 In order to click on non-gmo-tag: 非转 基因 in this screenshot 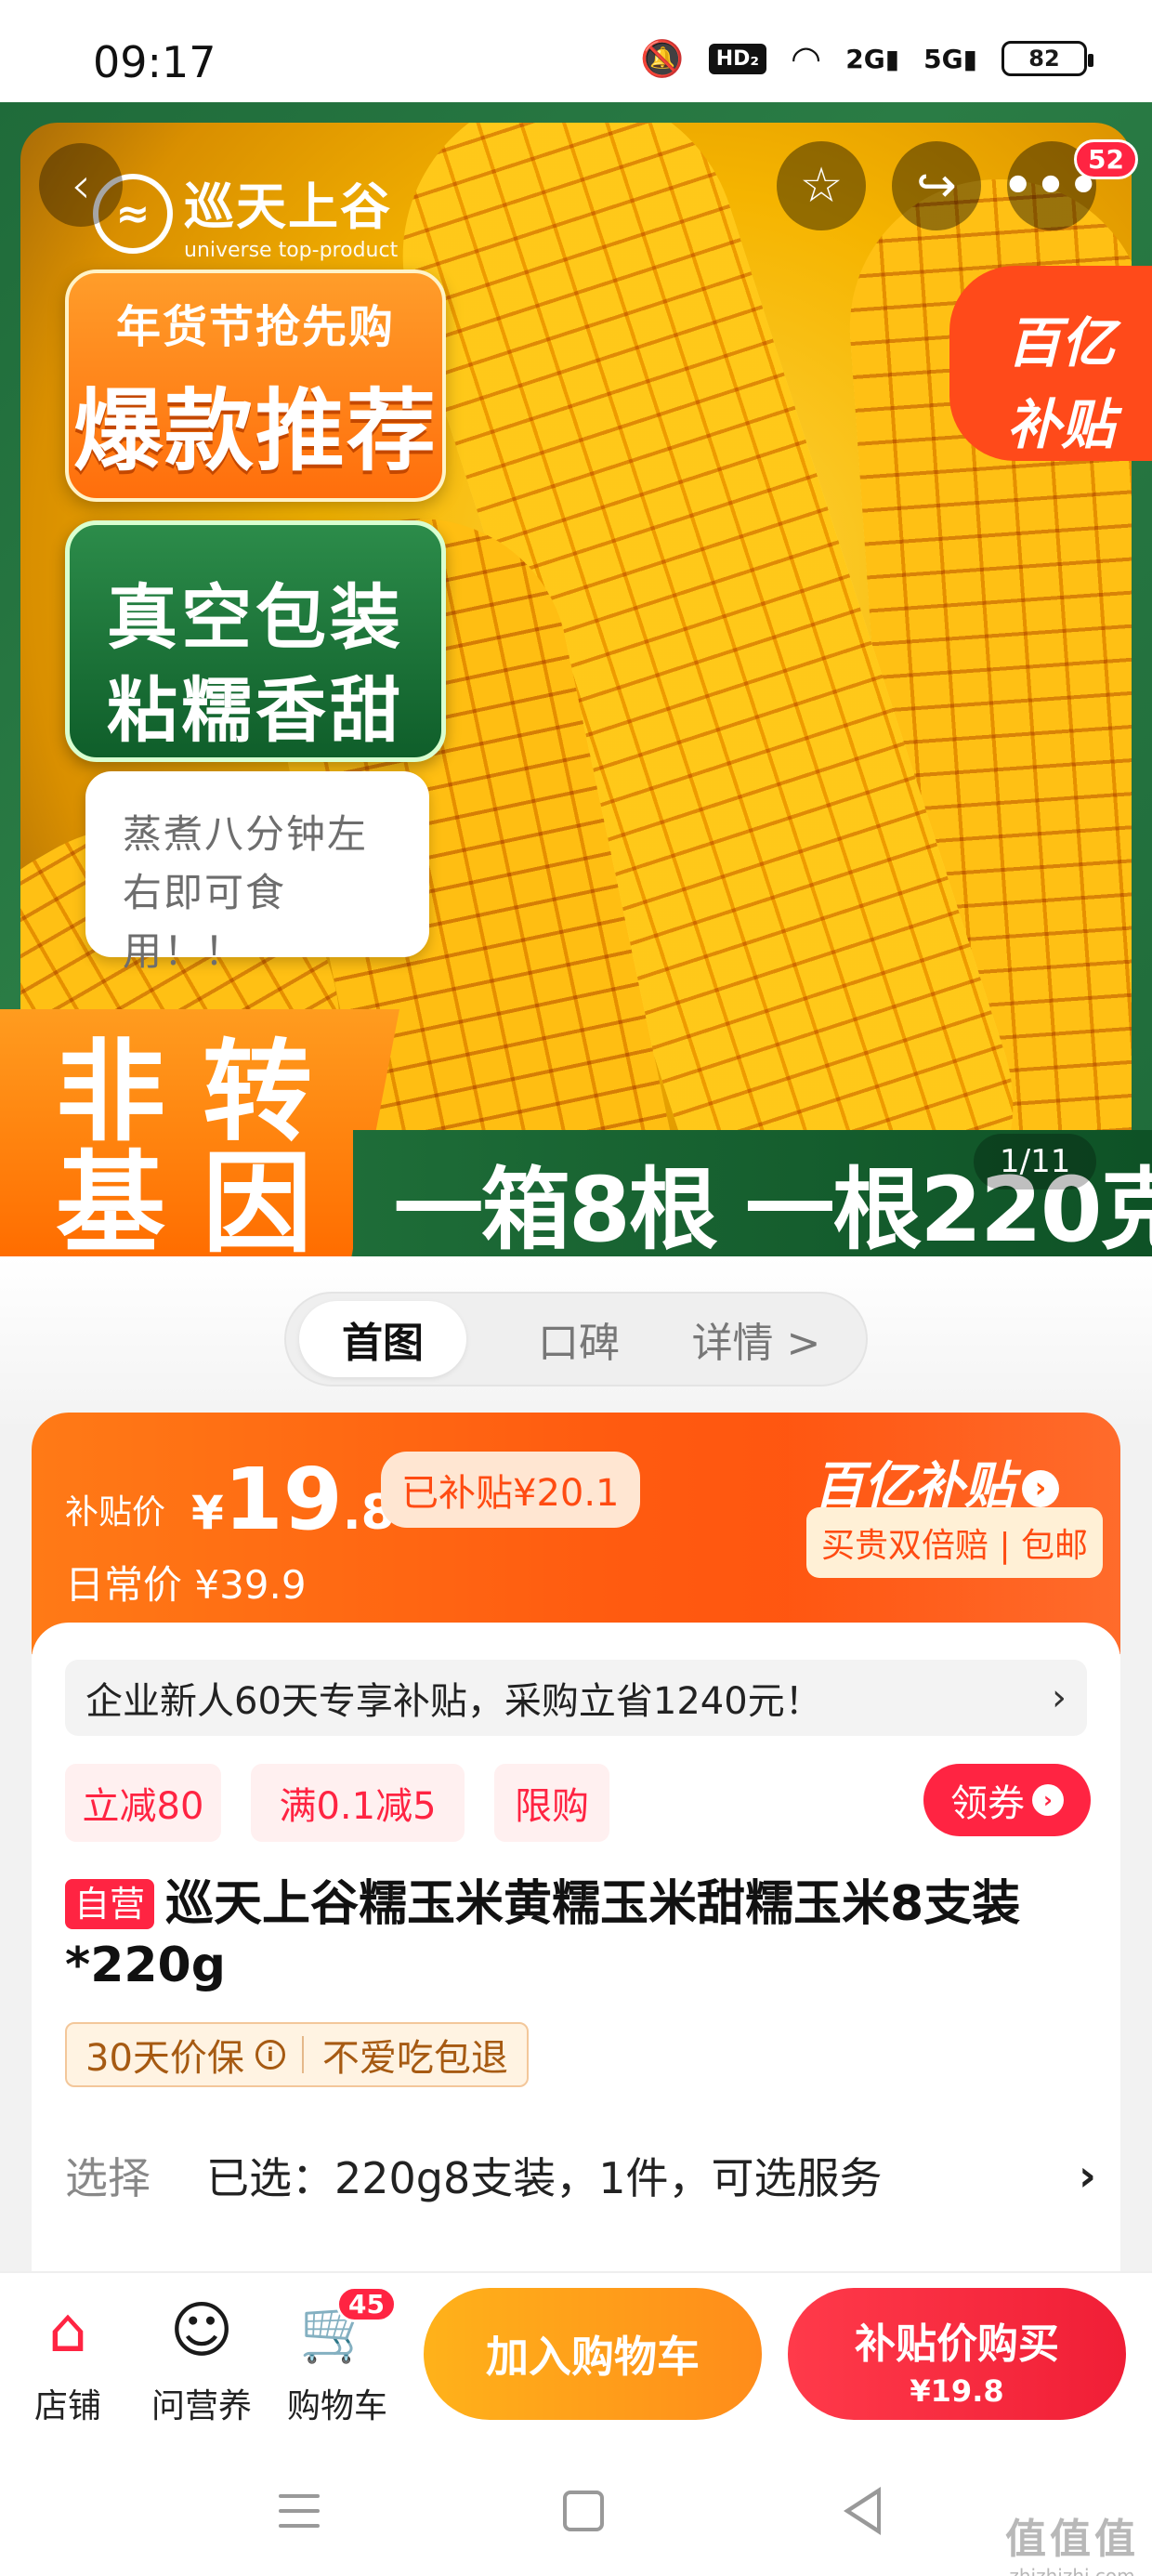, I will do `click(199, 1132)`.